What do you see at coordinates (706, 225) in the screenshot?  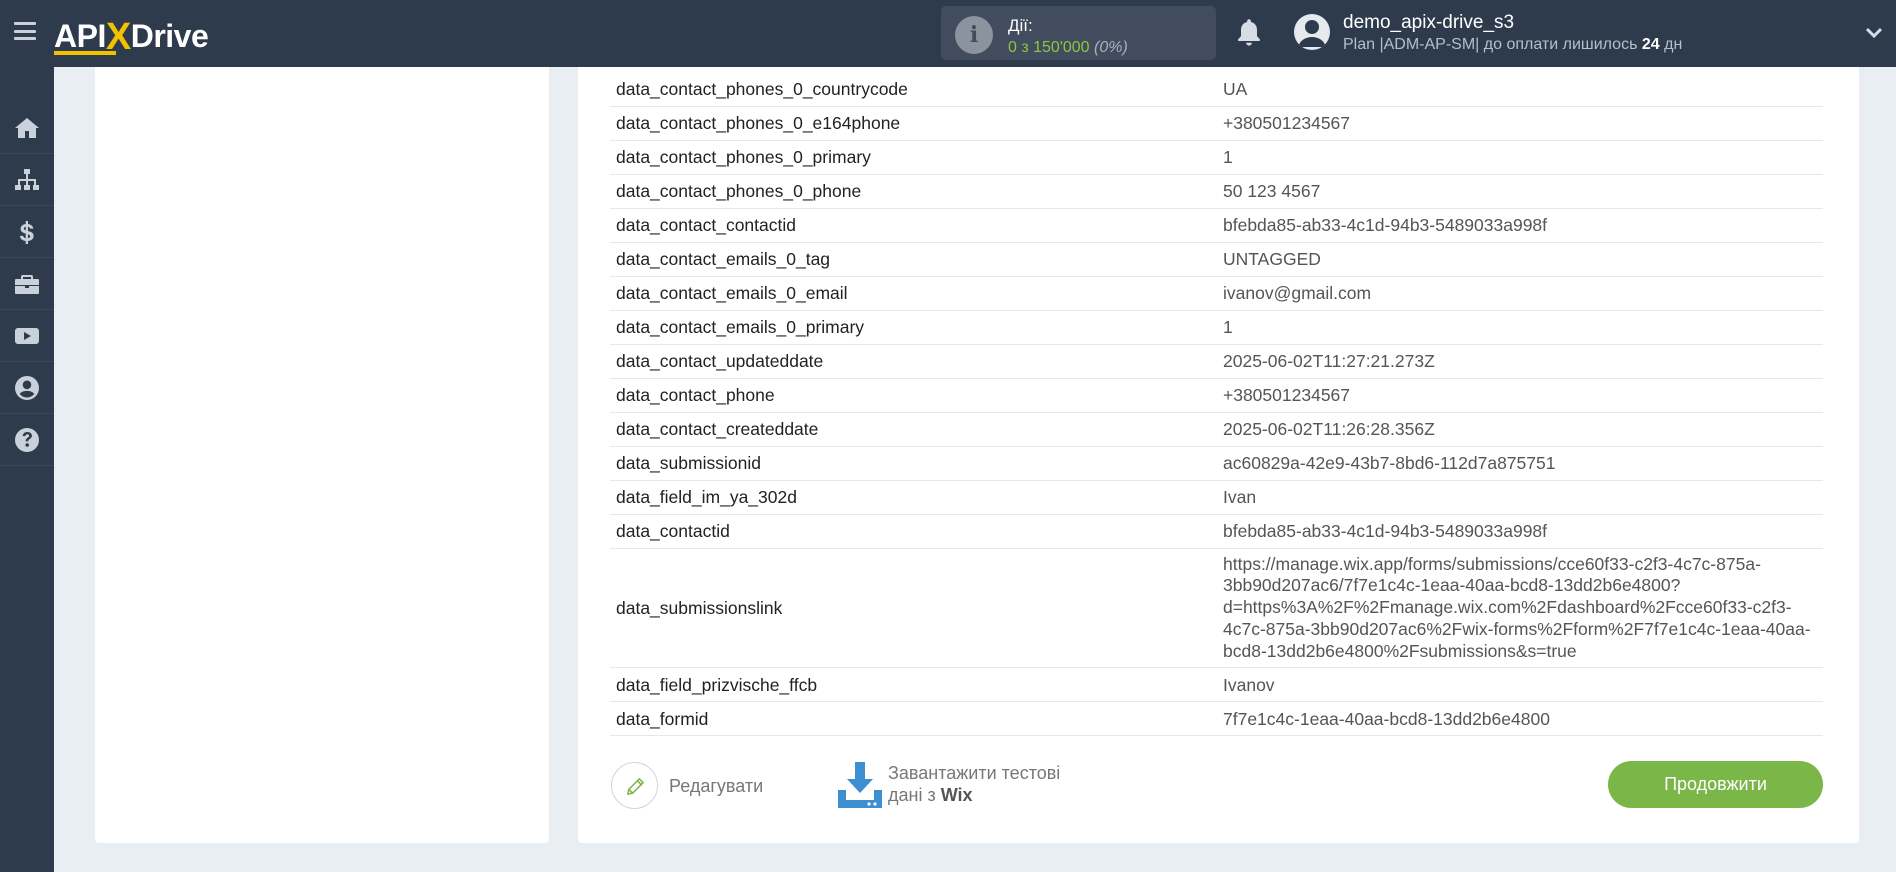 I see `field-key: data_contact_contactid` at bounding box center [706, 225].